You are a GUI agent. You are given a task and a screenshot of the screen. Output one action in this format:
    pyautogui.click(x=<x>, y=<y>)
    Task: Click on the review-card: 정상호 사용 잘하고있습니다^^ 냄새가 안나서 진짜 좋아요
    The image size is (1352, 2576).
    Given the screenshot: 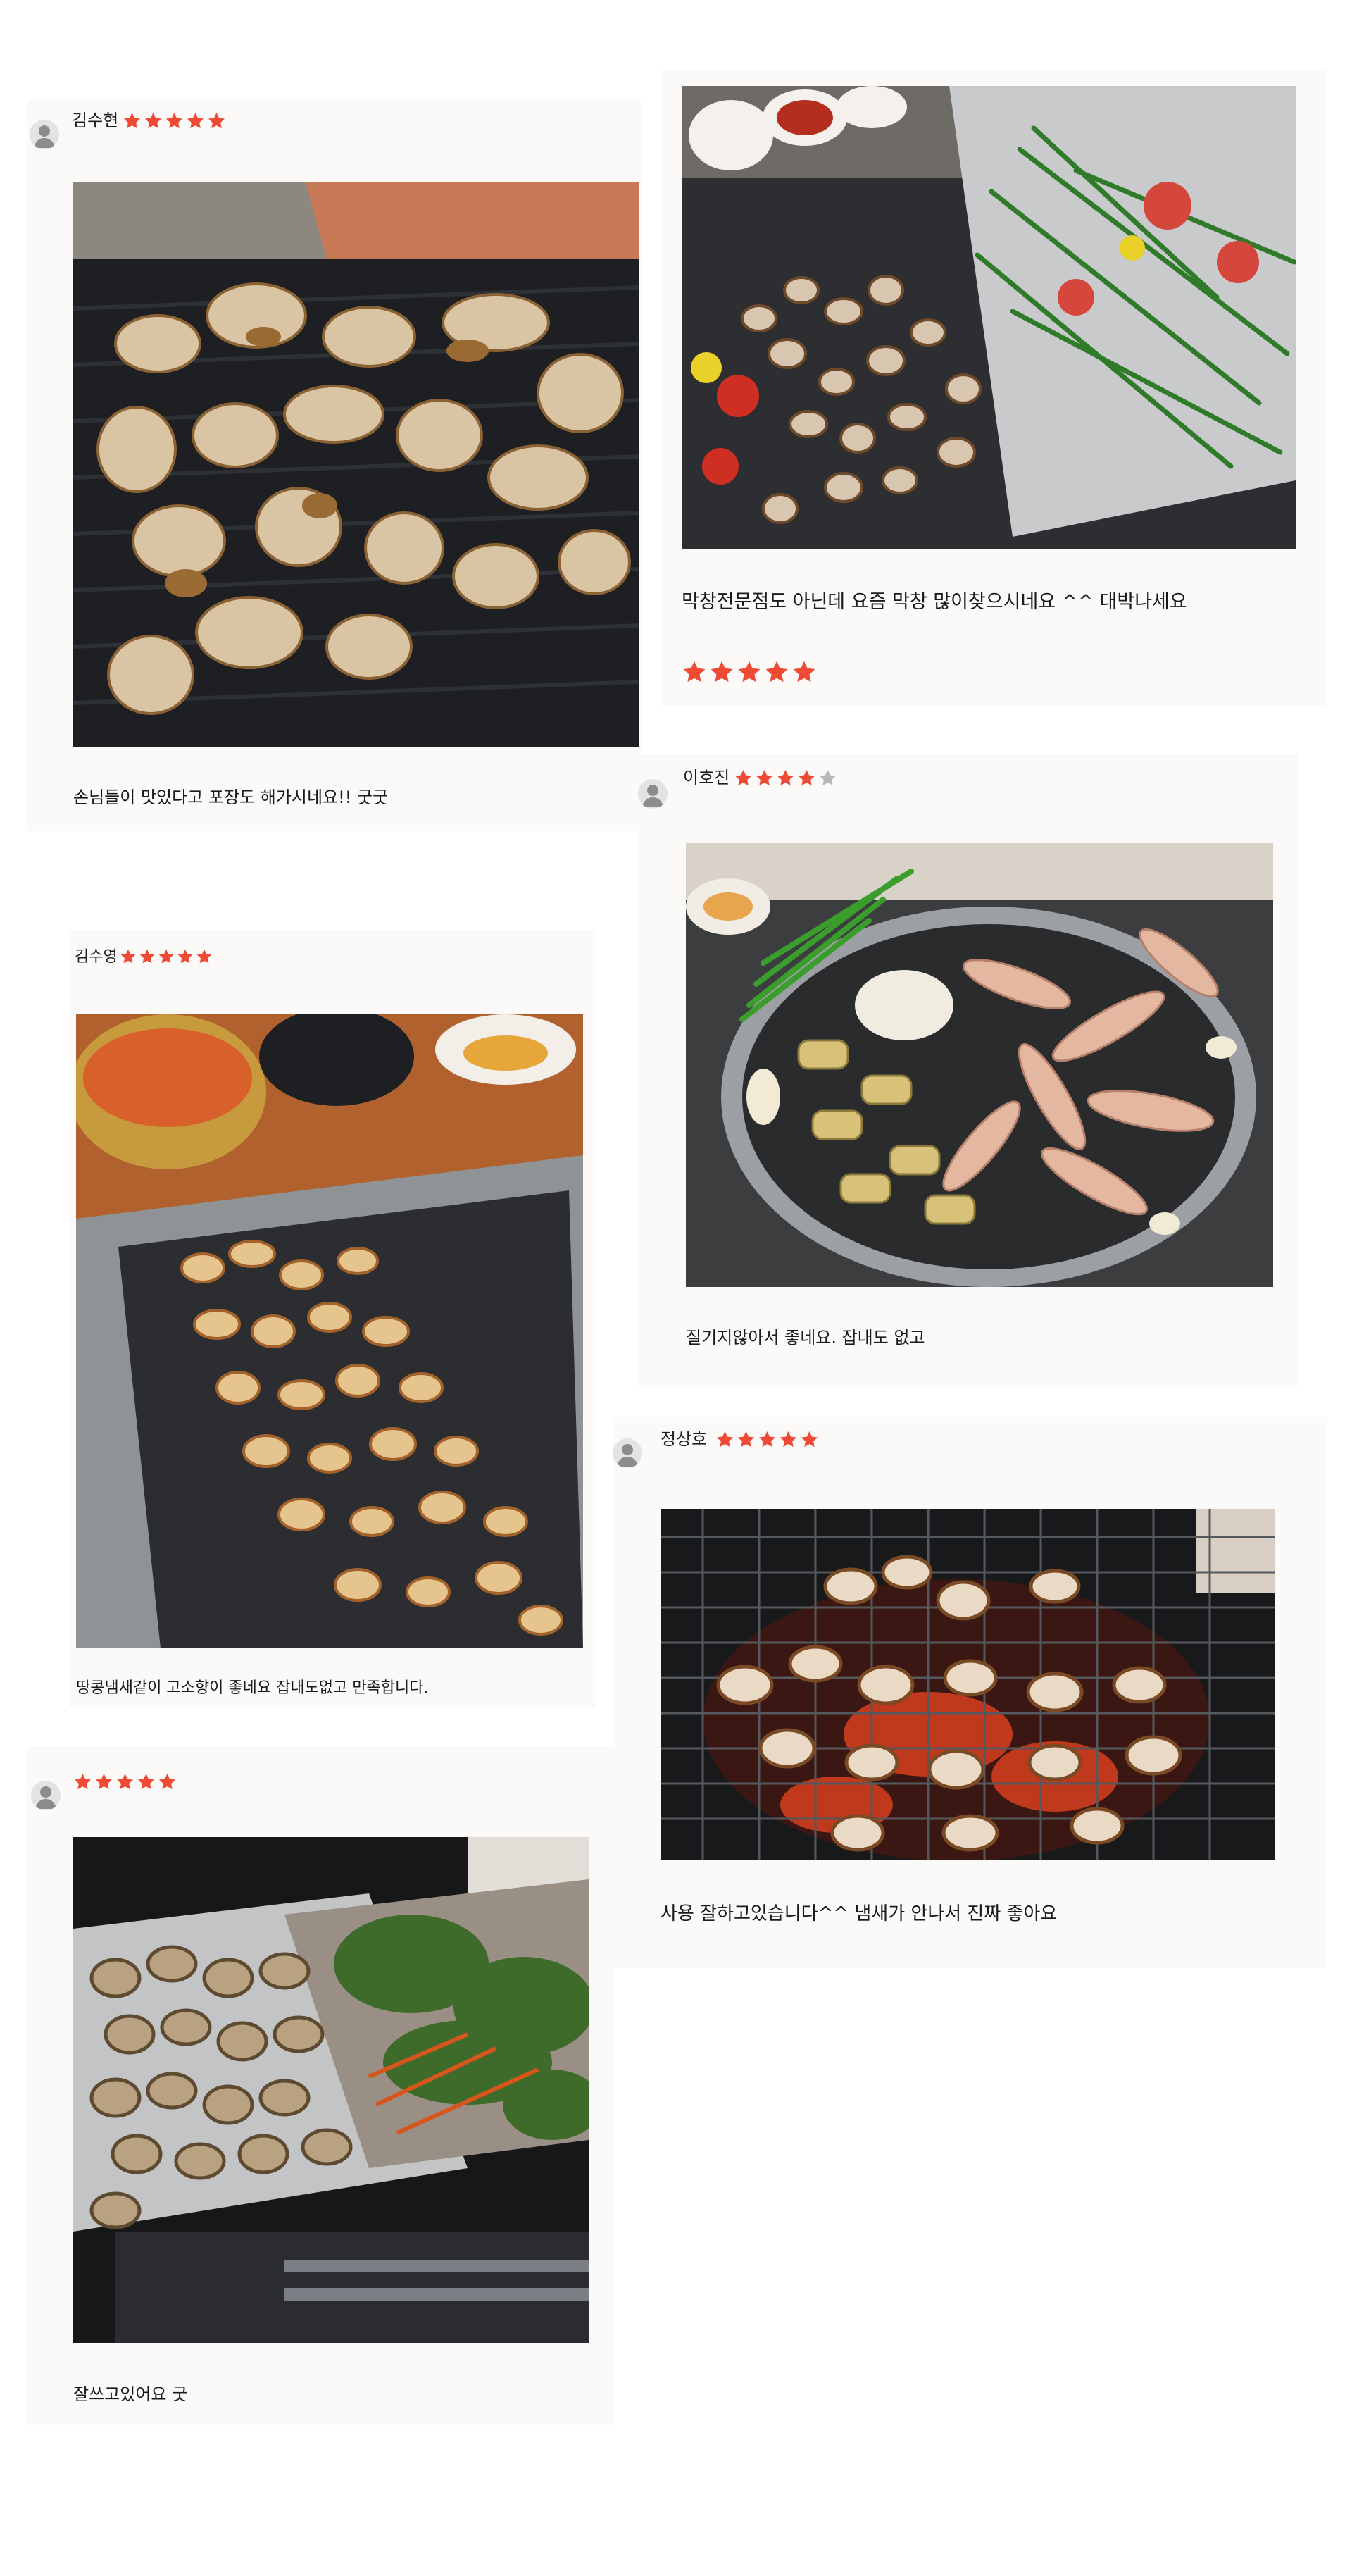 What is the action you would take?
    pyautogui.click(x=970, y=1692)
    